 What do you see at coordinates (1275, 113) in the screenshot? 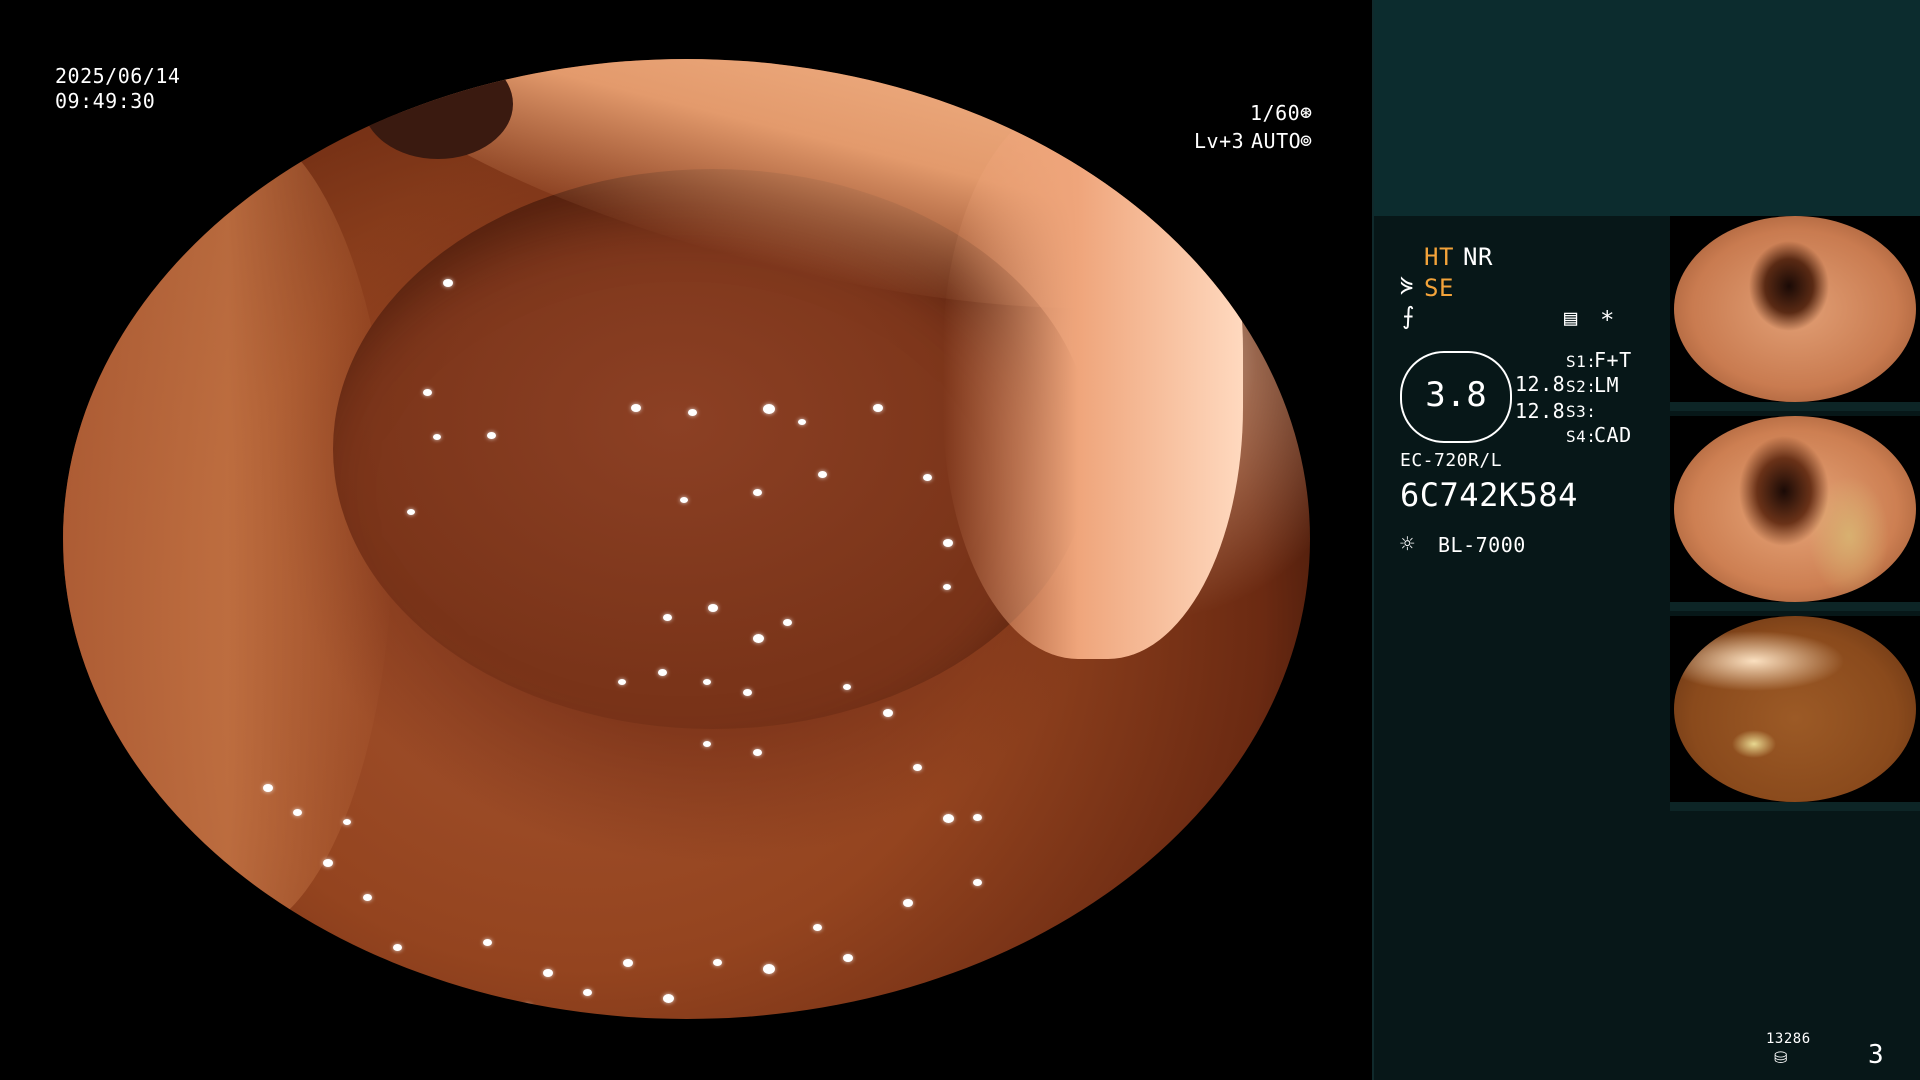
I see `shutter-speed: 1/60` at bounding box center [1275, 113].